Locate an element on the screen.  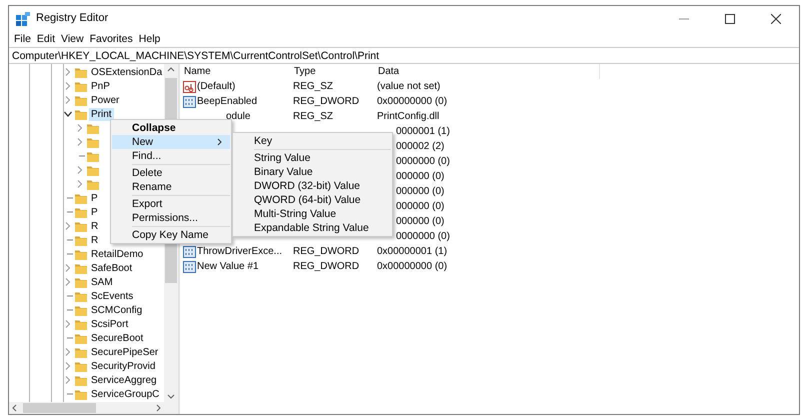
menu-item: File is located at coordinates (22, 39).